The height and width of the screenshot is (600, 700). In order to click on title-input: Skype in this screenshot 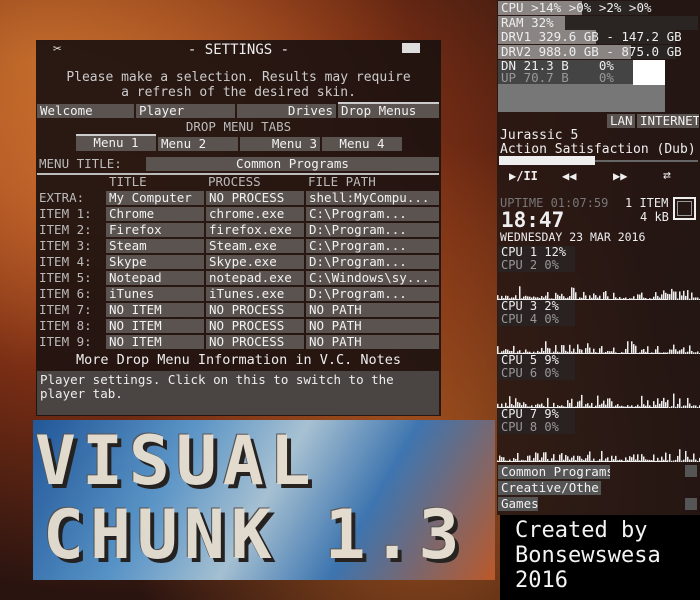, I will do `click(155, 262)`.